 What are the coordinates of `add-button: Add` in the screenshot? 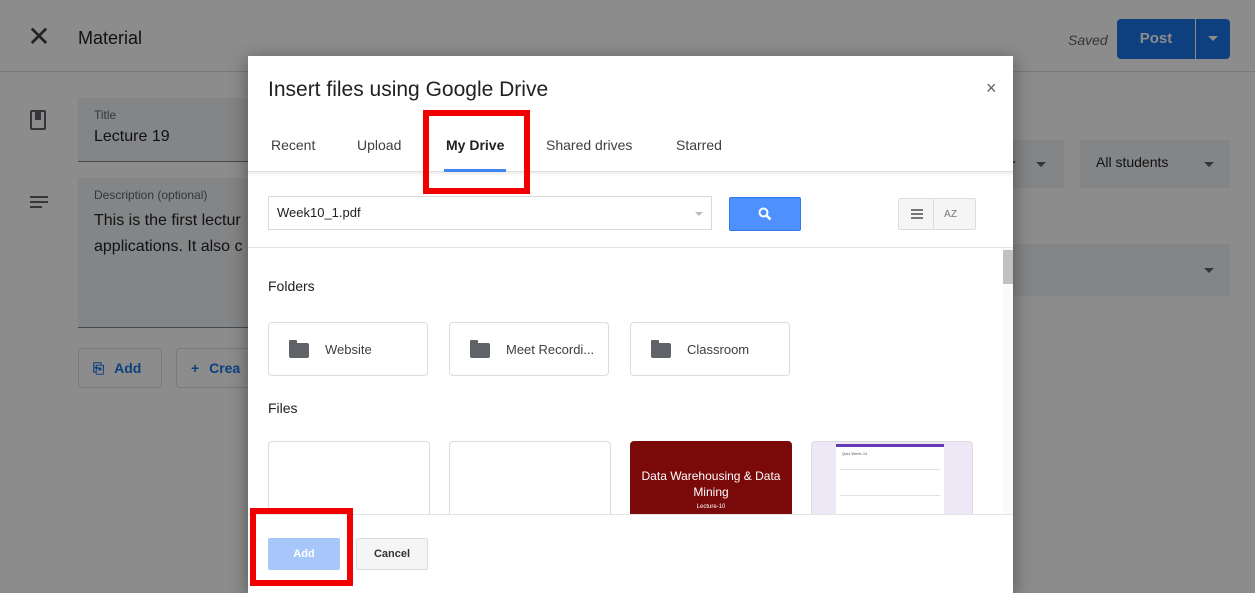 It's located at (304, 554).